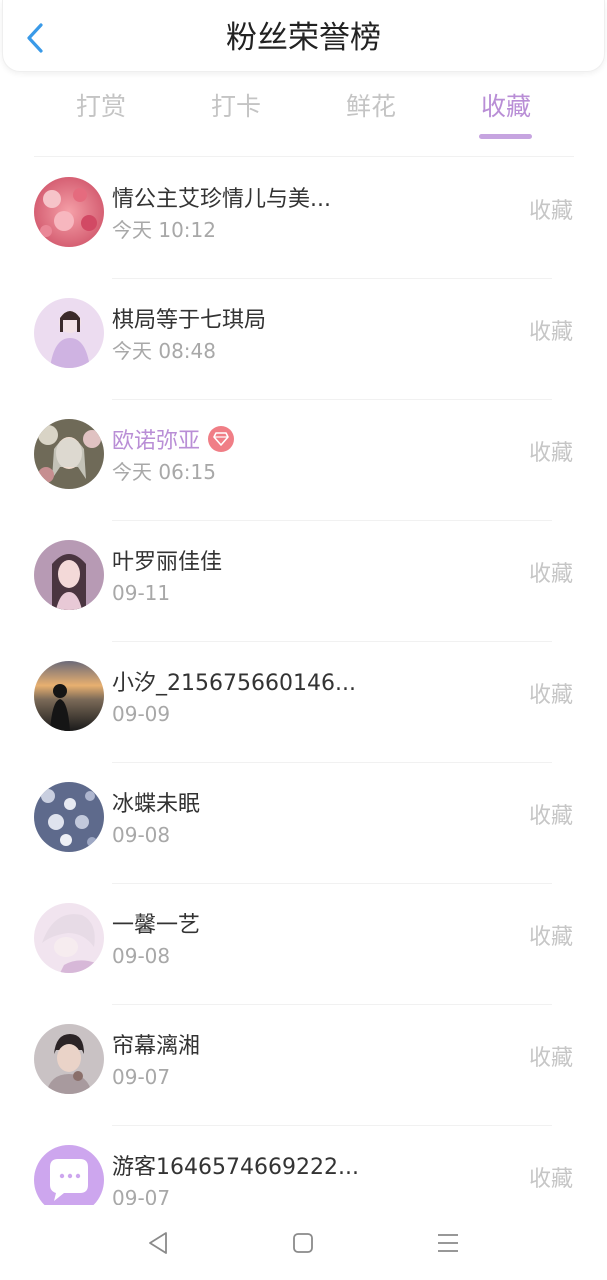 The image size is (607, 1280). I want to click on fan-name: 叶罗丽佳佳, so click(167, 562).